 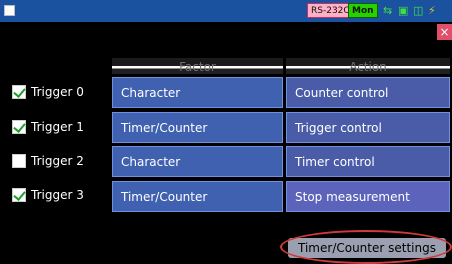 I want to click on trigger-3-checkbox: Trigger 3, so click(x=48, y=195).